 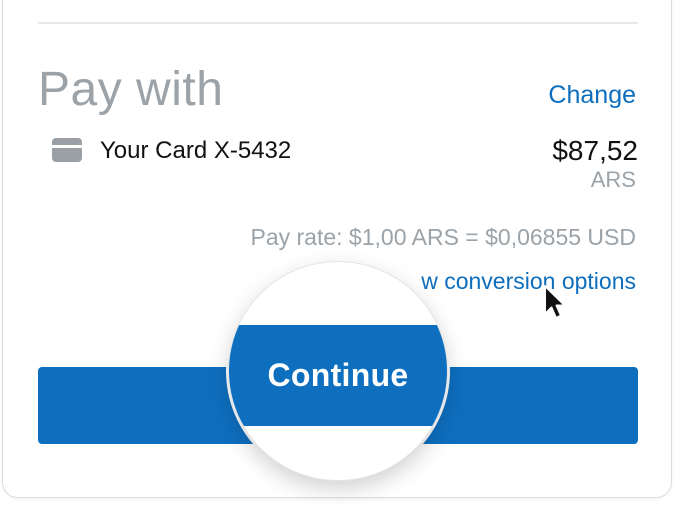 What do you see at coordinates (595, 150) in the screenshot?
I see `payment-amount: $87,52` at bounding box center [595, 150].